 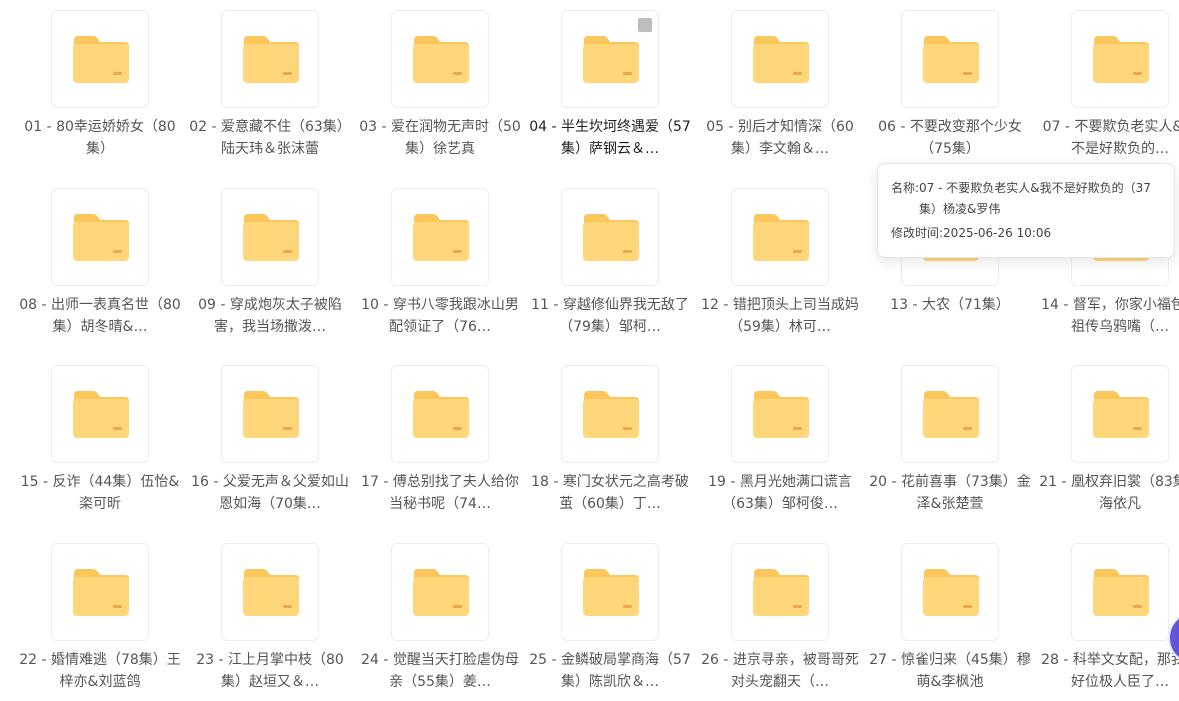 I want to click on folder-item: 02 - 爱意藏不住（63集）陆天玮＆张沫蕾, so click(x=270, y=84).